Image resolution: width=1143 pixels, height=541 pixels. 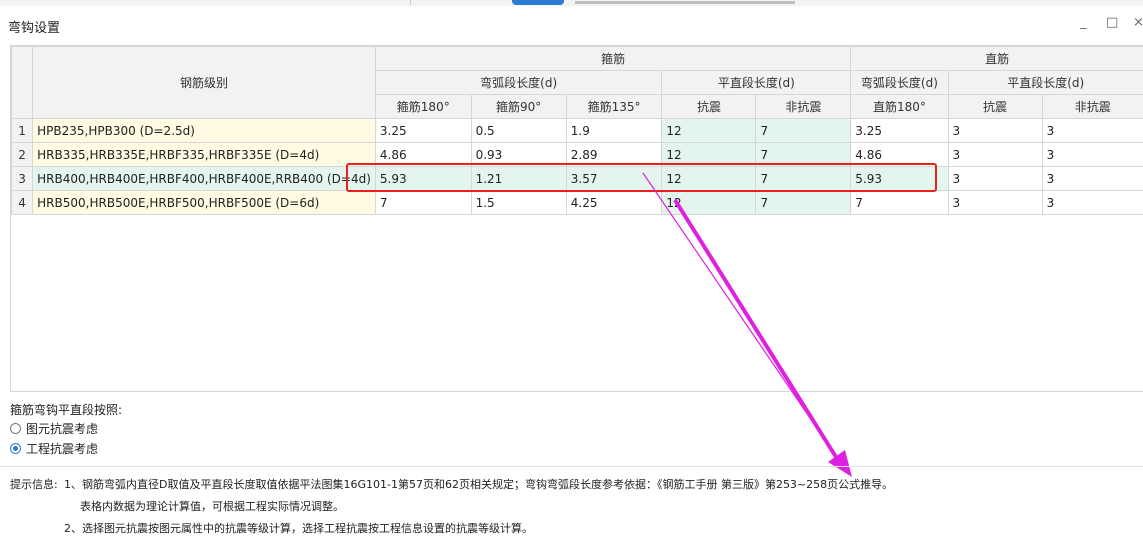 I want to click on col-straight180: 直筋180°, so click(x=899, y=106).